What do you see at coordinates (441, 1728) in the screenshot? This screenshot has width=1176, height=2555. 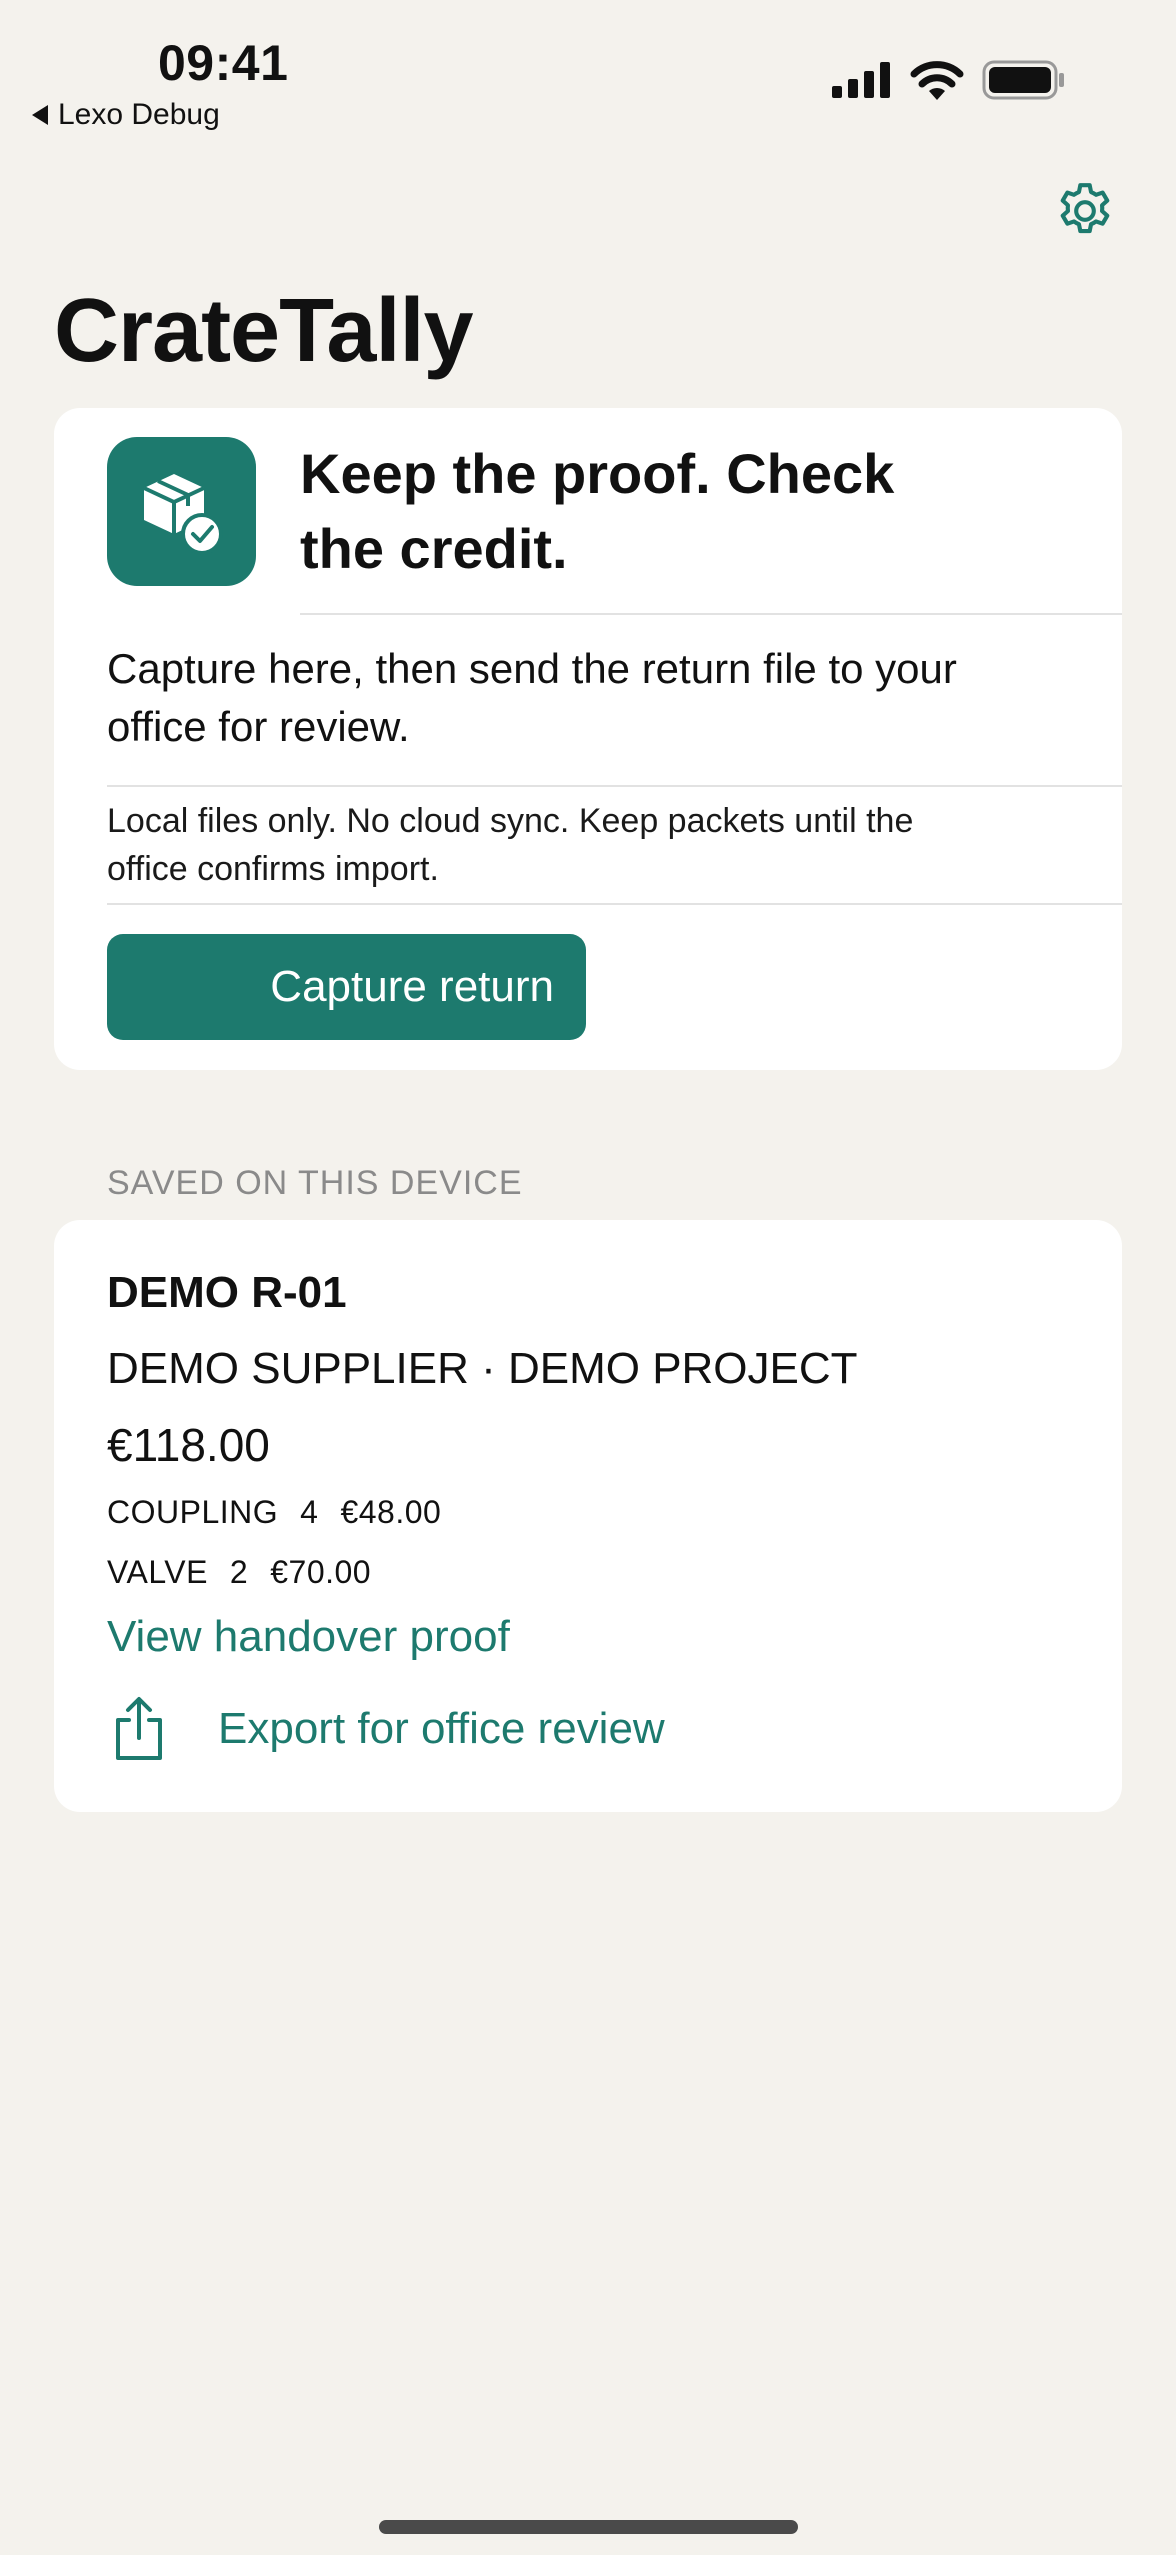 I see `export-label: Export for office review` at bounding box center [441, 1728].